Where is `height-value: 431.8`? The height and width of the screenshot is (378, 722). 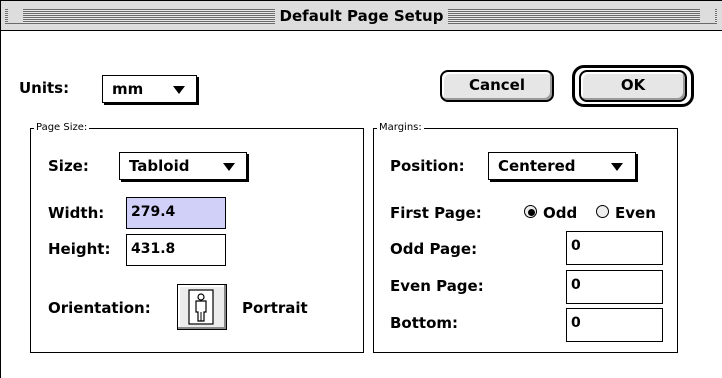
height-value: 431.8 is located at coordinates (153, 249).